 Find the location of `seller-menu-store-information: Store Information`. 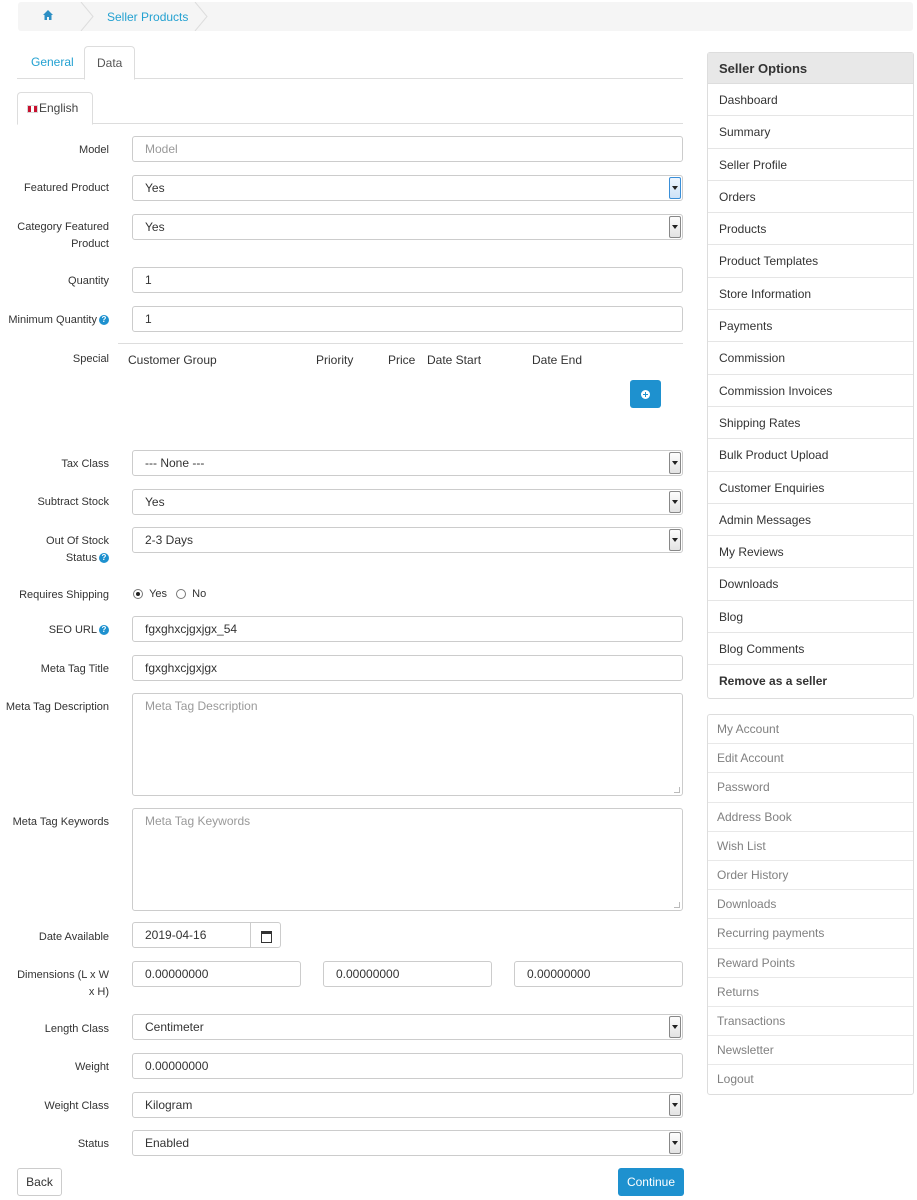

seller-menu-store-information: Store Information is located at coordinates (810, 294).